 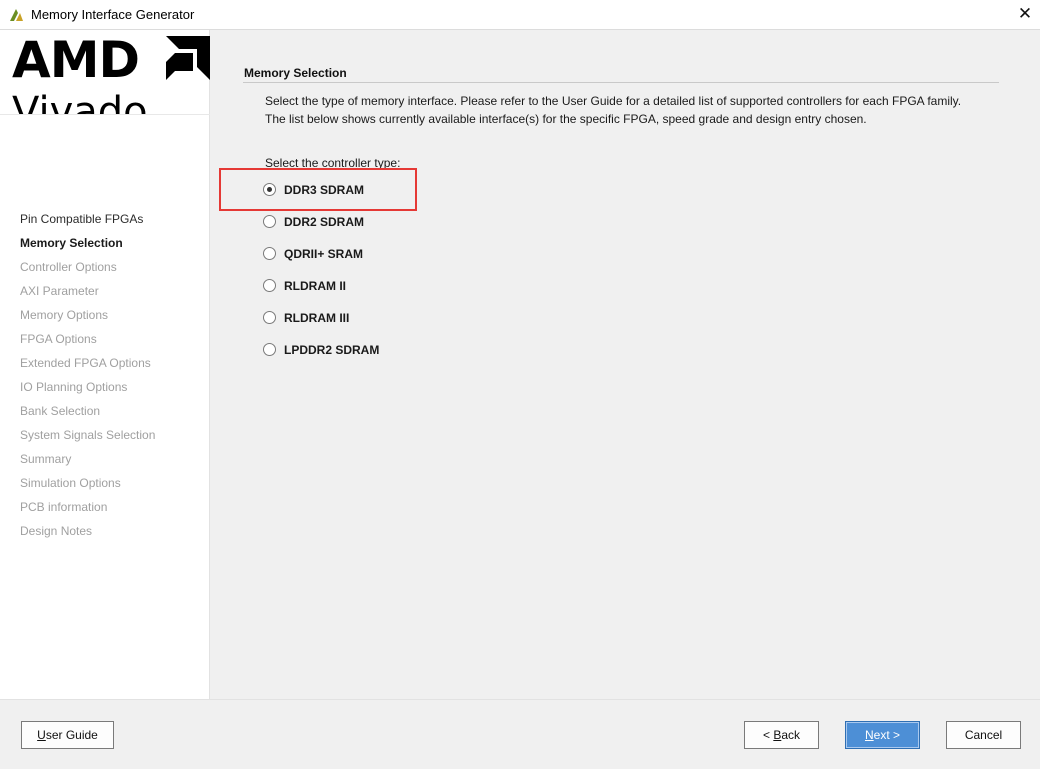 What do you see at coordinates (41, 735) in the screenshot?
I see `mnemonic-key: U` at bounding box center [41, 735].